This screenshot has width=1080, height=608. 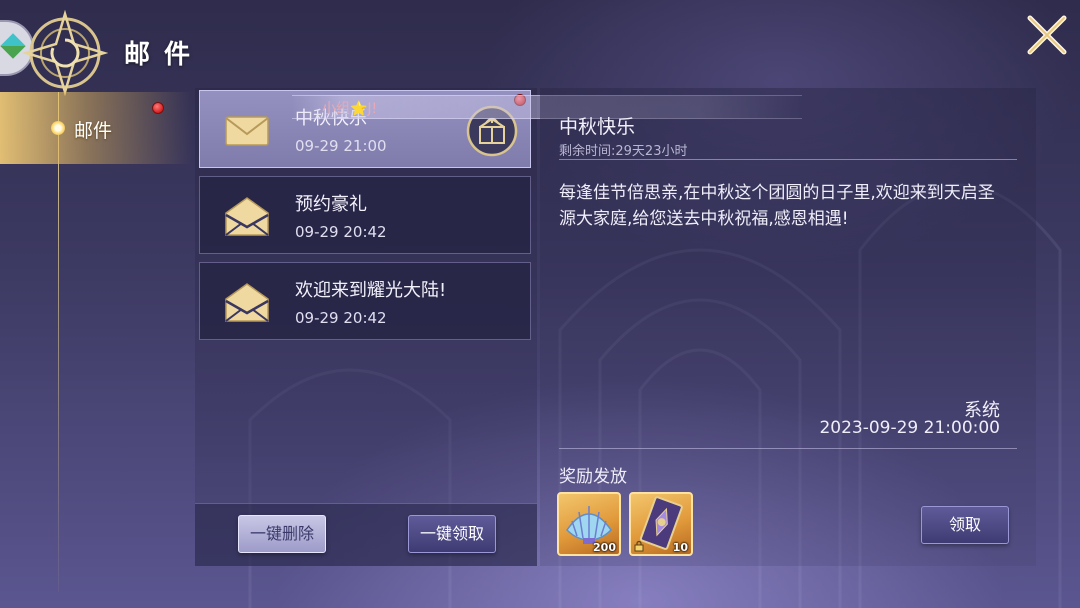 What do you see at coordinates (341, 146) in the screenshot?
I see `mail-time: 09-29 21:00` at bounding box center [341, 146].